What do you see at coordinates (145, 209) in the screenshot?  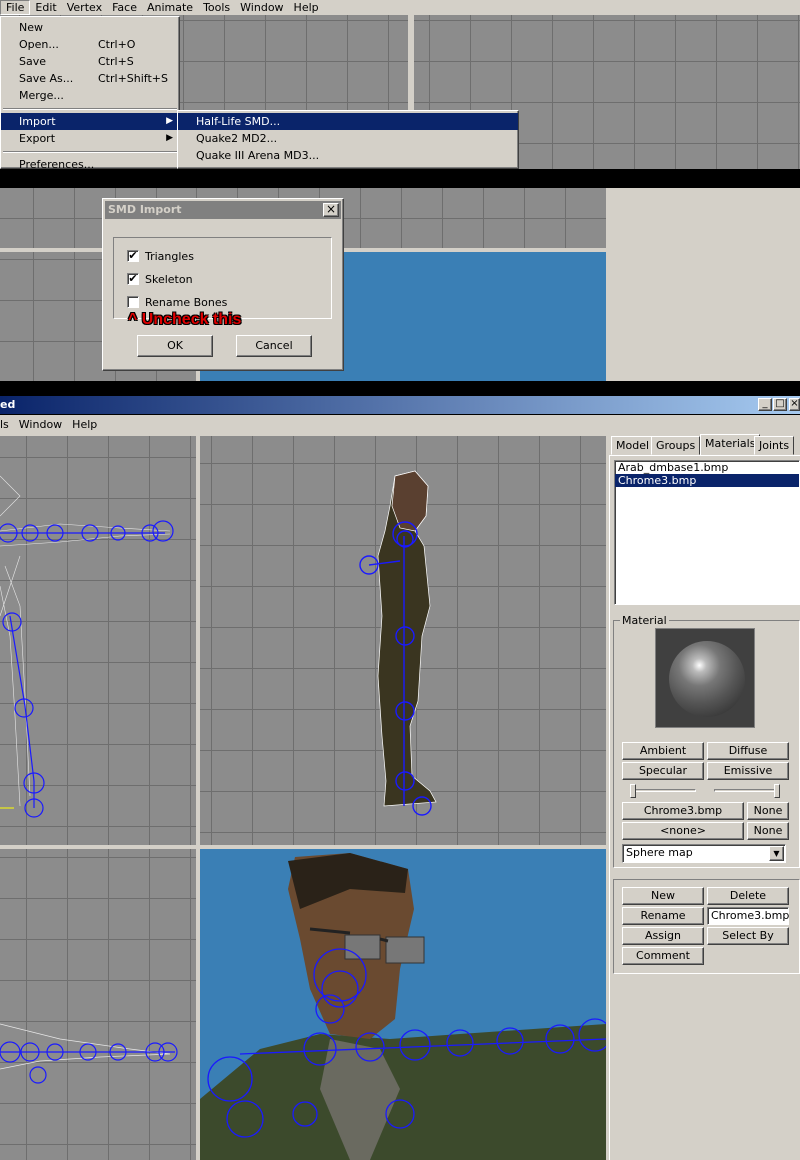 I see `dialog-title: SMD Import` at bounding box center [145, 209].